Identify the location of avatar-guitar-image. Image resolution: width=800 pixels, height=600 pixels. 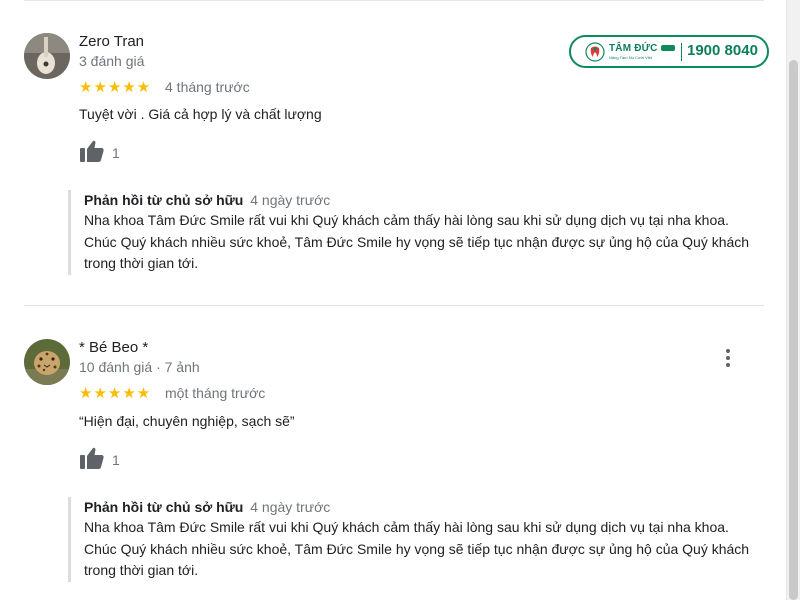
(47, 56).